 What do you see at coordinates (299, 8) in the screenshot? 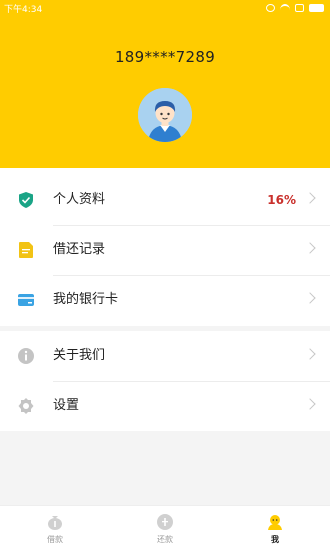
I see `sim-icon` at bounding box center [299, 8].